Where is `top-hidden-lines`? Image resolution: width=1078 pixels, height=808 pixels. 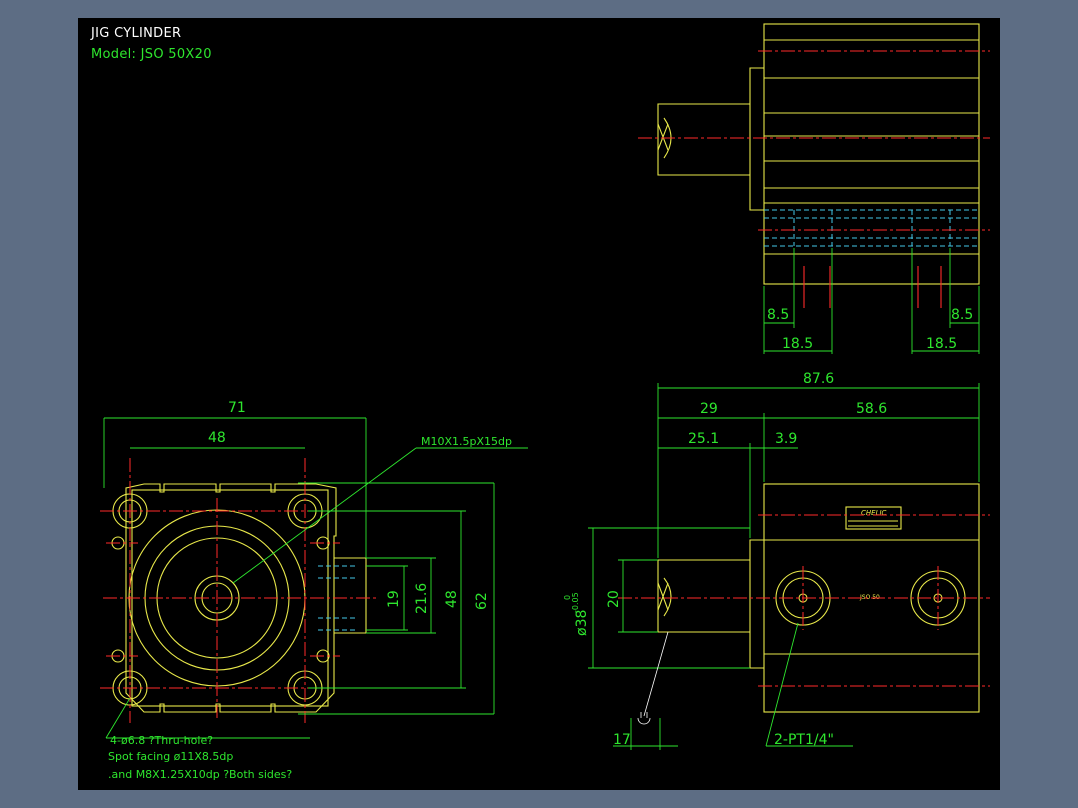 top-hidden-lines is located at coordinates (871, 228).